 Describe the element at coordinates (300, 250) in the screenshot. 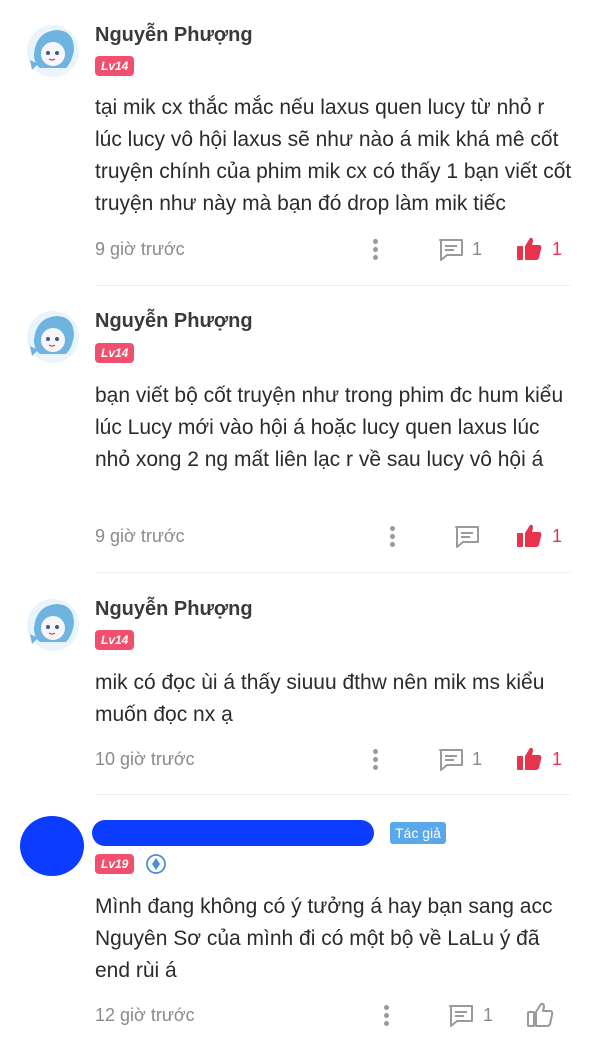

I see `comment-footer: 9 giờ trước 1 1` at that location.